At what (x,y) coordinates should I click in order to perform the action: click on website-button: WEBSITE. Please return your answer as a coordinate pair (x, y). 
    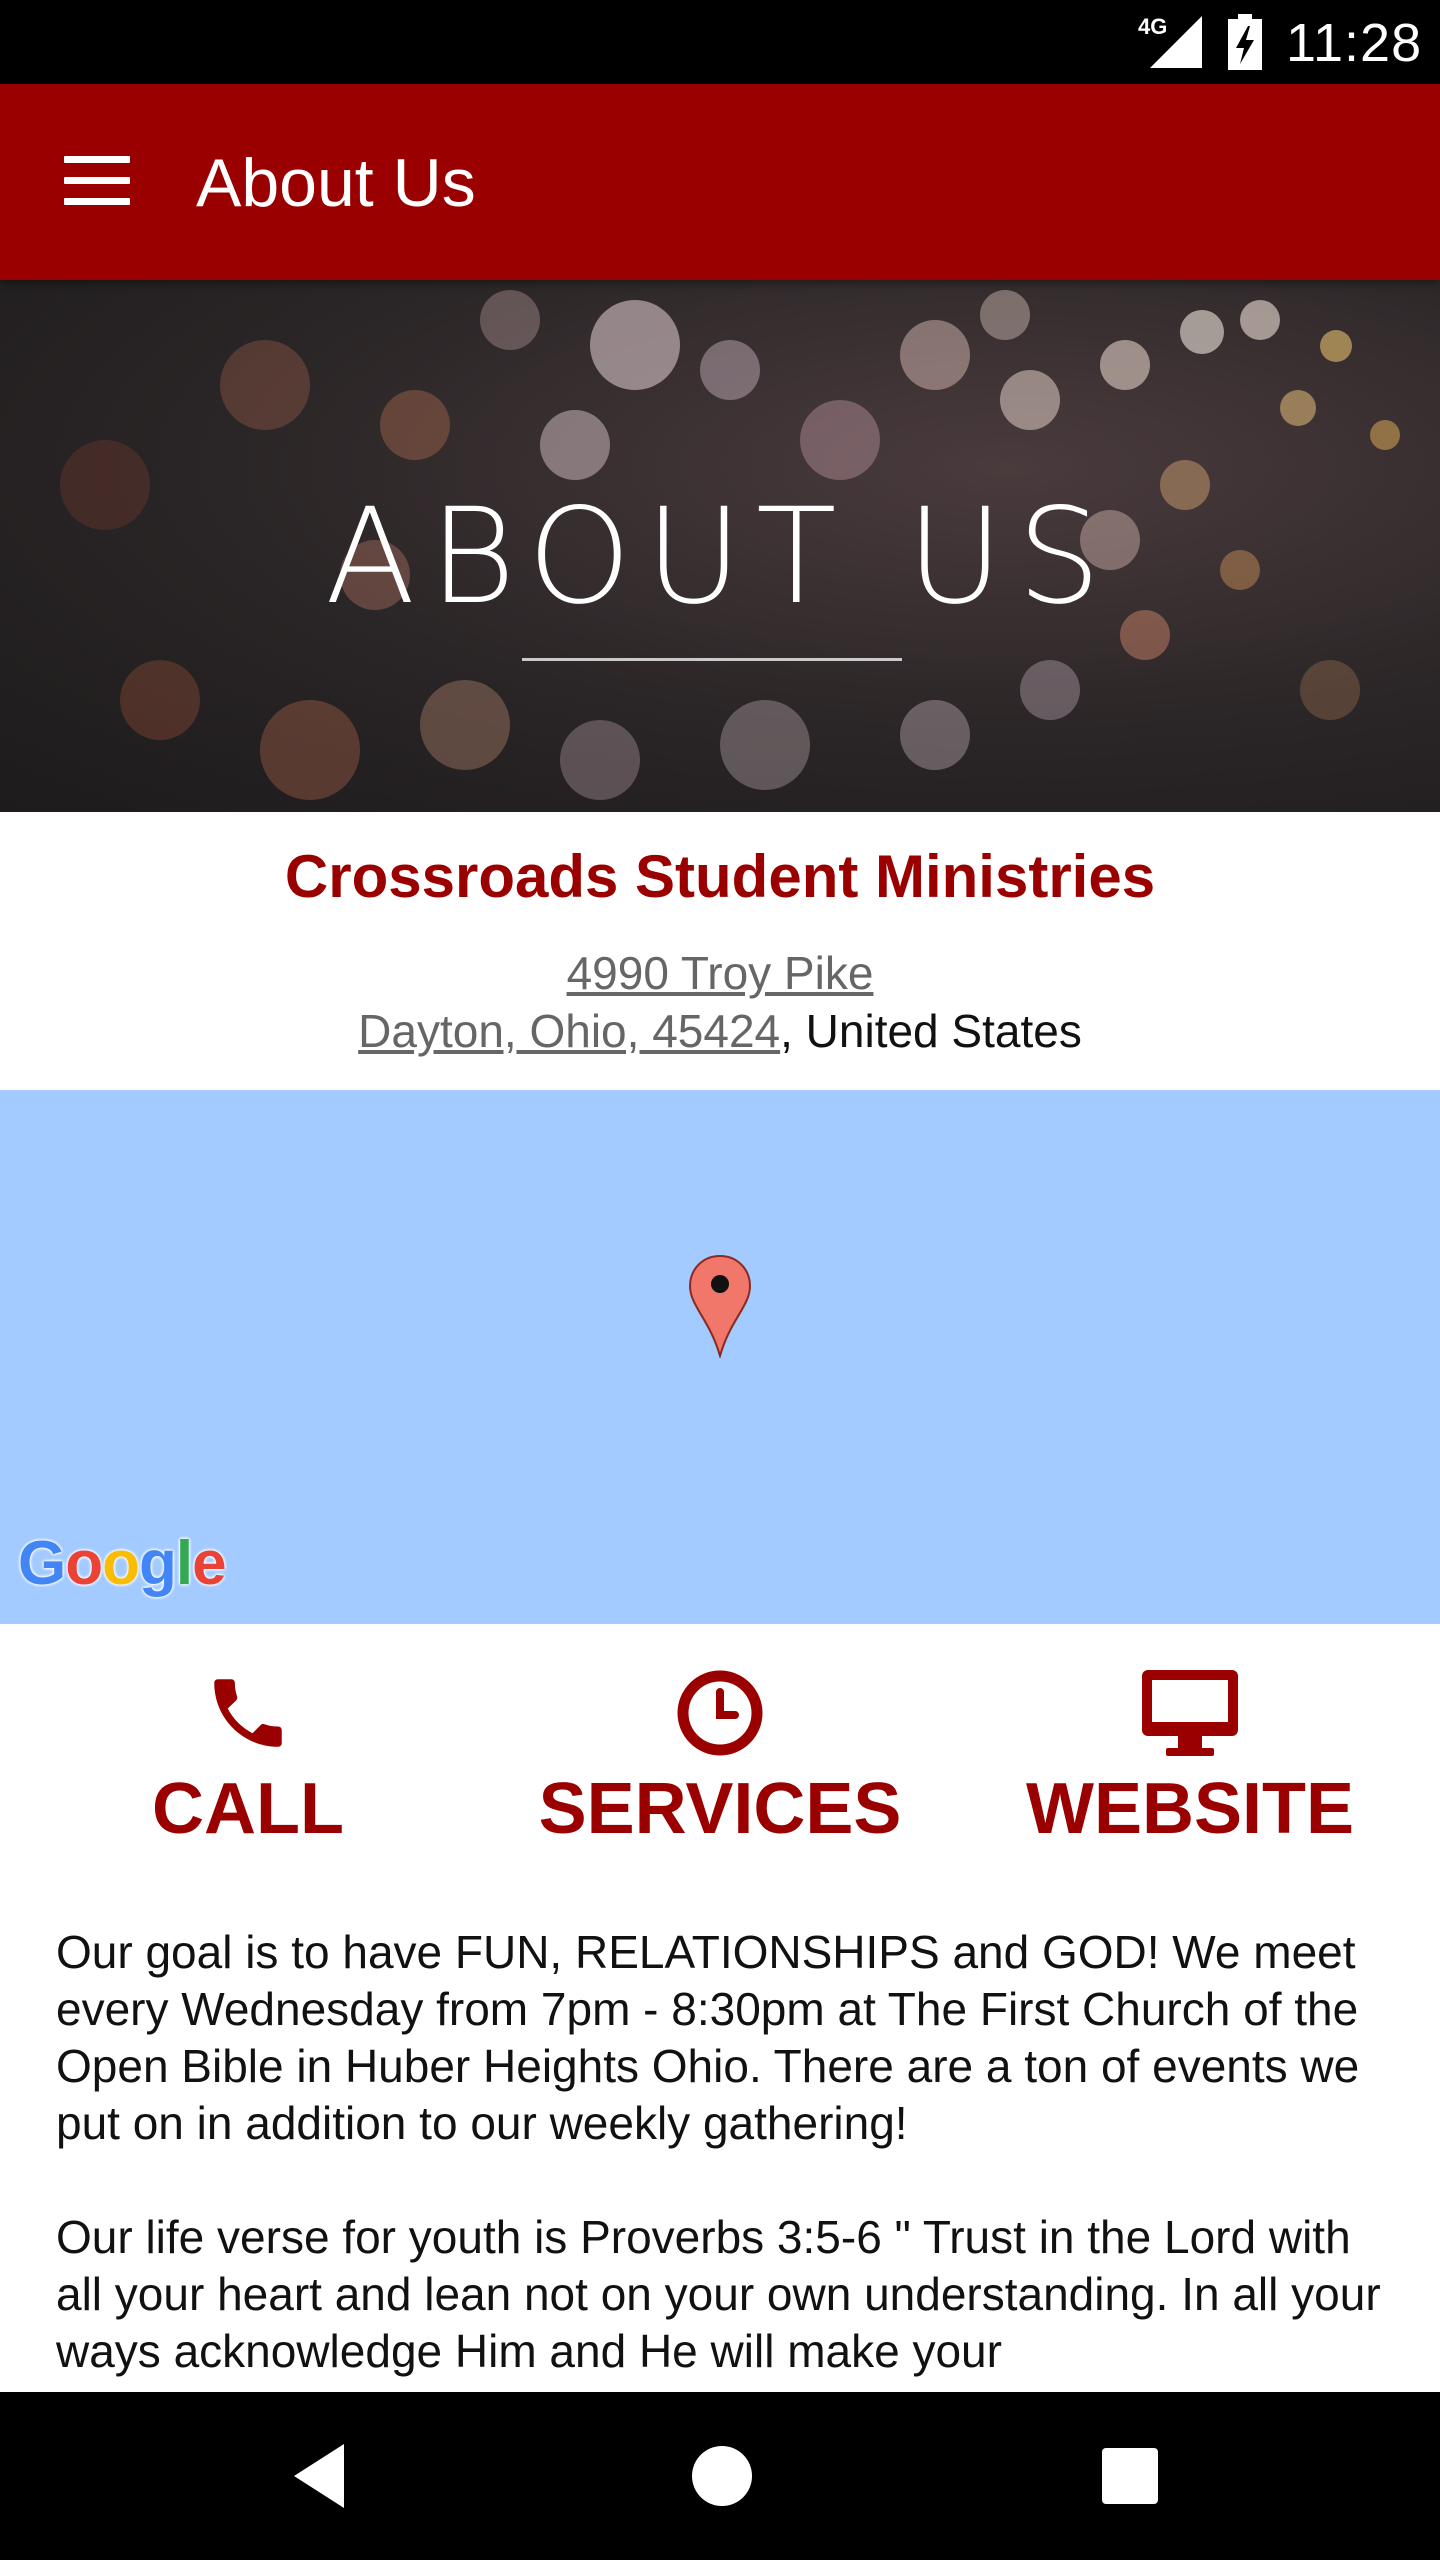
    Looking at the image, I should click on (1190, 1759).